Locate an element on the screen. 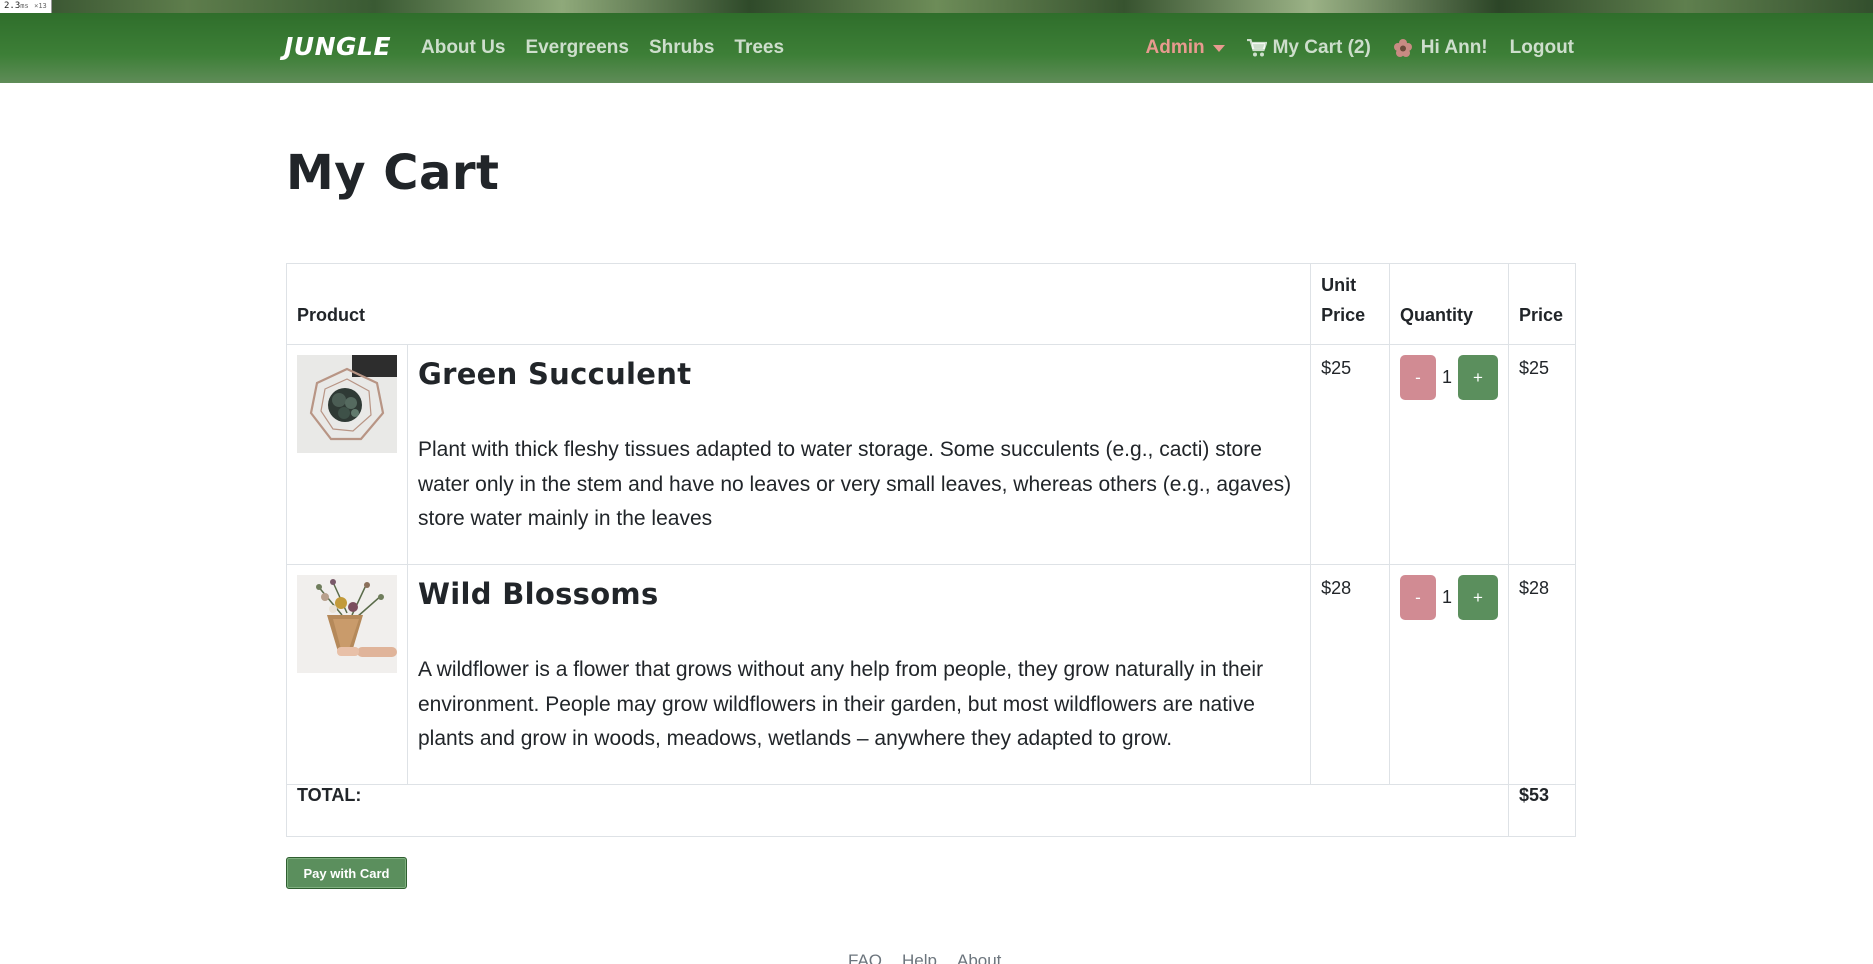  header-quantity: Quantity is located at coordinates (1448, 304).